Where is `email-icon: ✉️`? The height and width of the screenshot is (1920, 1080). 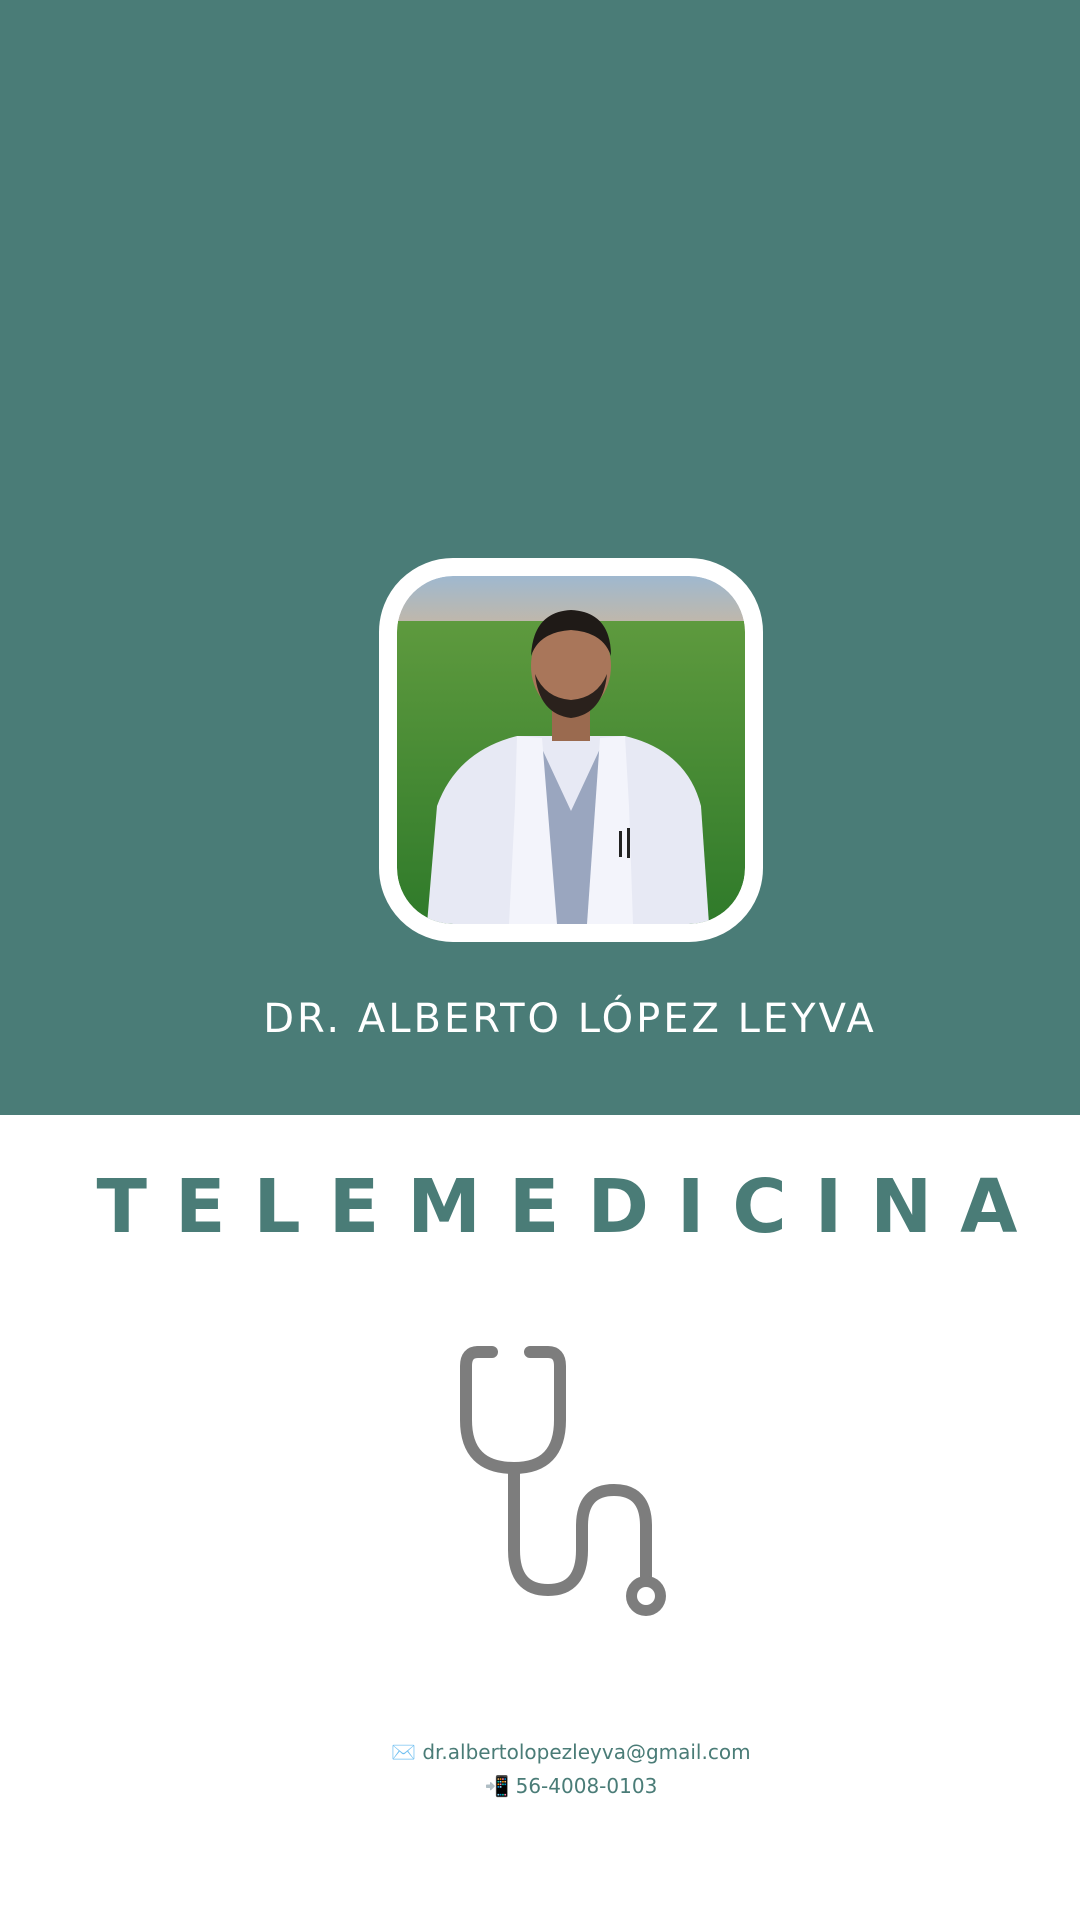
email-icon: ✉️ is located at coordinates (404, 1752).